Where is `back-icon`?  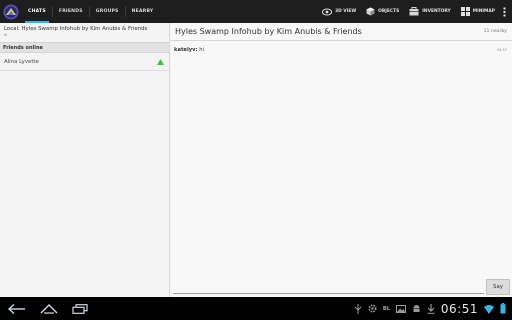 back-icon is located at coordinates (17, 308).